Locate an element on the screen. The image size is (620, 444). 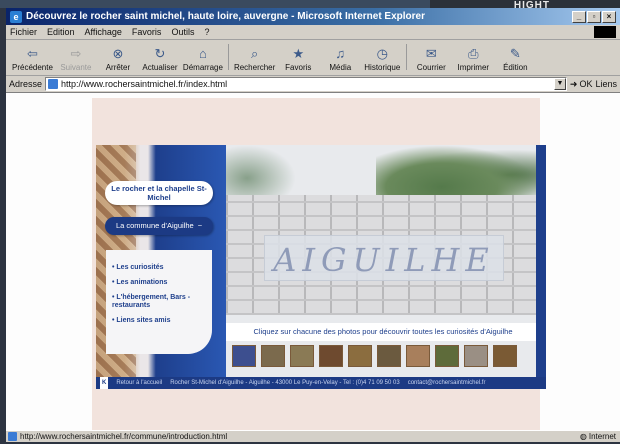
back-button: ⇦ Précédente is located at coordinates (32, 59).